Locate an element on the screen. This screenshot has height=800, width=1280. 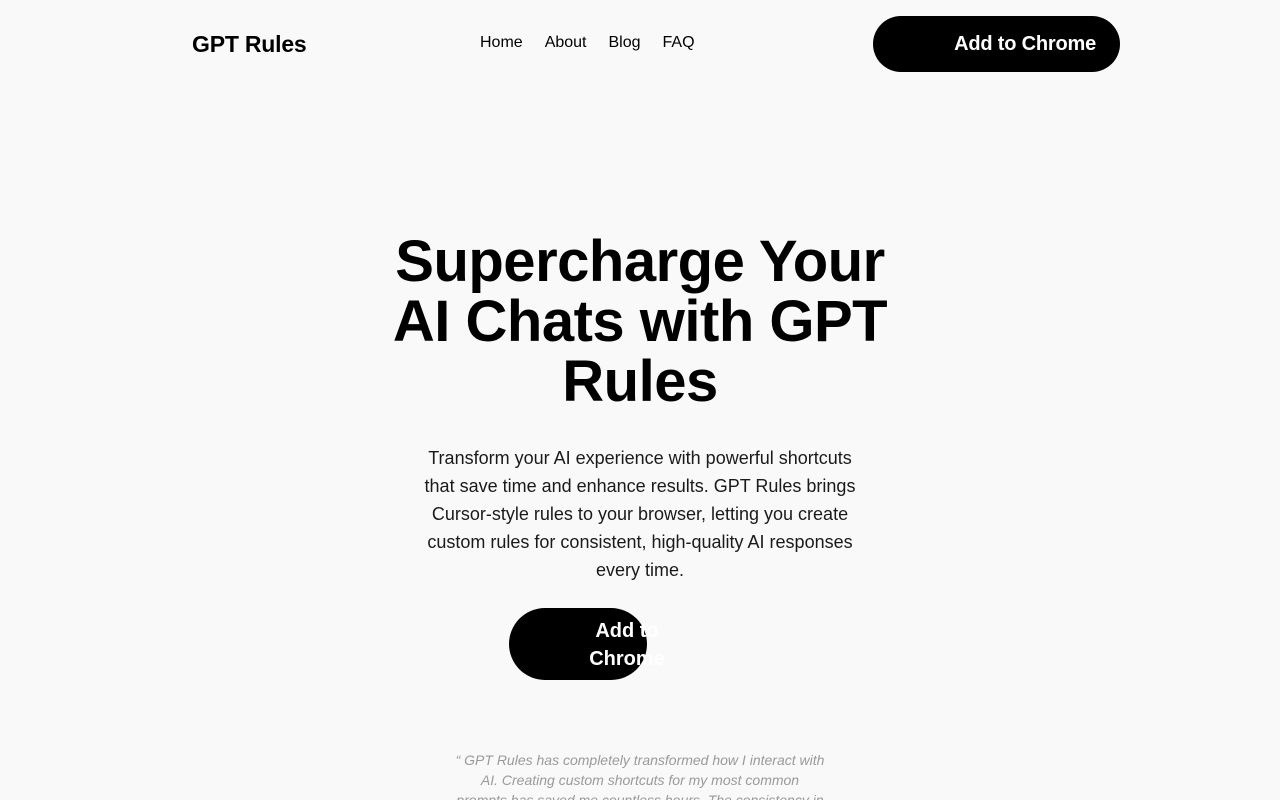
add-to-chrome-hero-button: Add to Chrome is located at coordinates (587, 644).